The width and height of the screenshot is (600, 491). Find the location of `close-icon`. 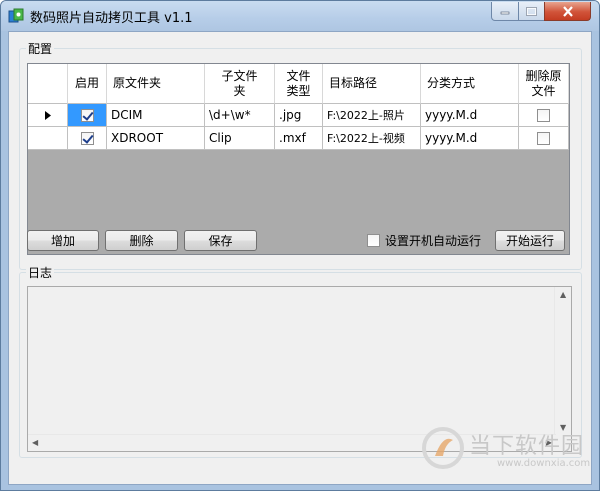

close-icon is located at coordinates (567, 11).